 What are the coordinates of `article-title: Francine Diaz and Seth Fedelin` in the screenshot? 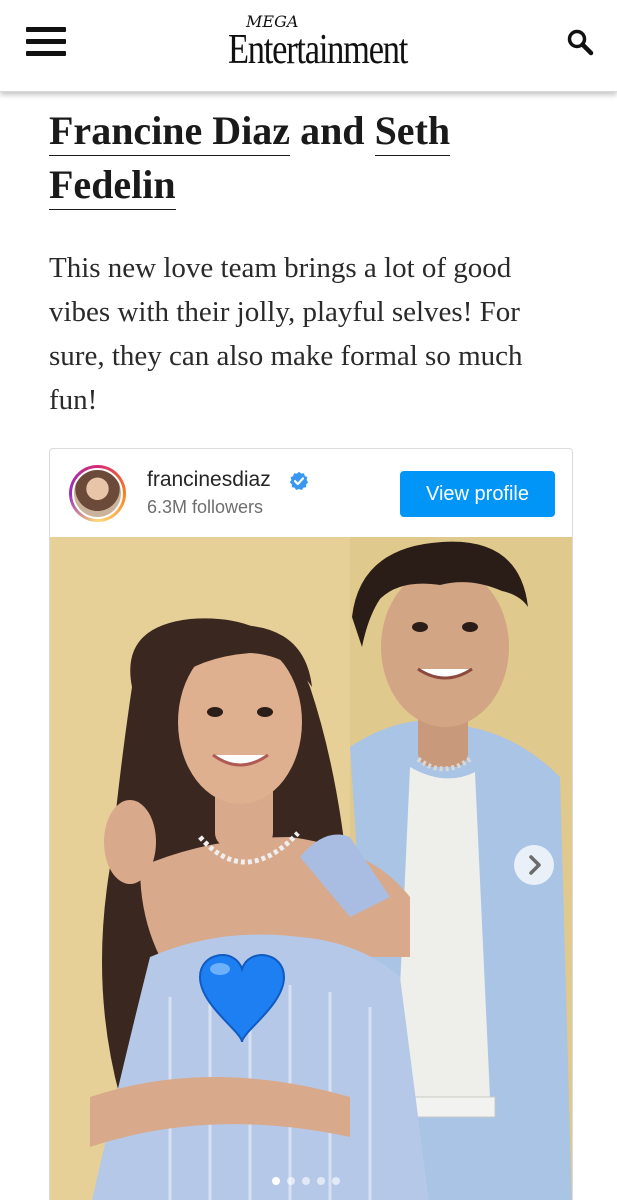 It's located at (314, 158).